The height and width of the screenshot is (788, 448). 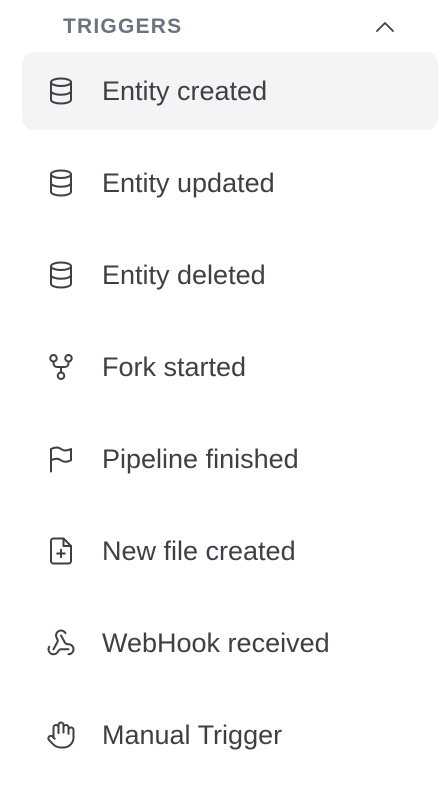 What do you see at coordinates (192, 734) in the screenshot?
I see `trigger-label: Manual Trigger` at bounding box center [192, 734].